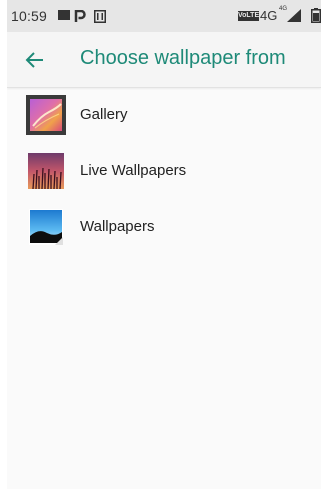 The image size is (321, 489). What do you see at coordinates (249, 16) in the screenshot?
I see `volte-badge: VoLTE` at bounding box center [249, 16].